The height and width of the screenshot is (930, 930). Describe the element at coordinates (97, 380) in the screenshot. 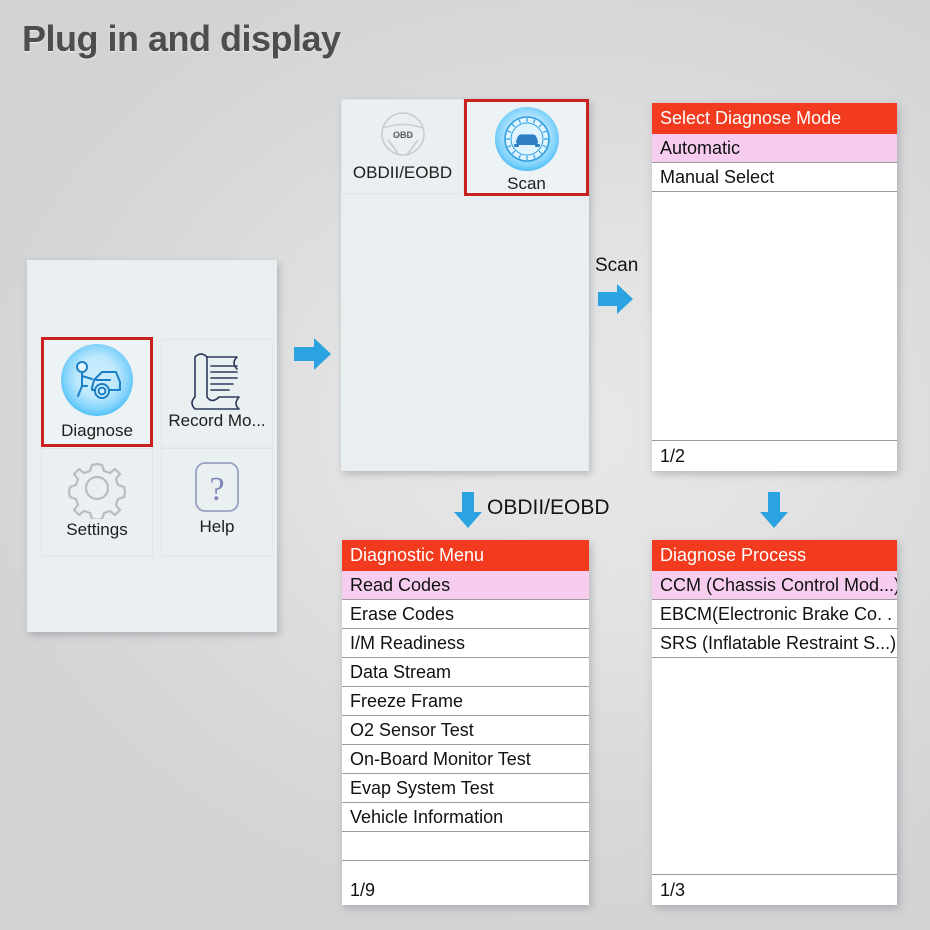

I see `mechanic-car-icon` at that location.